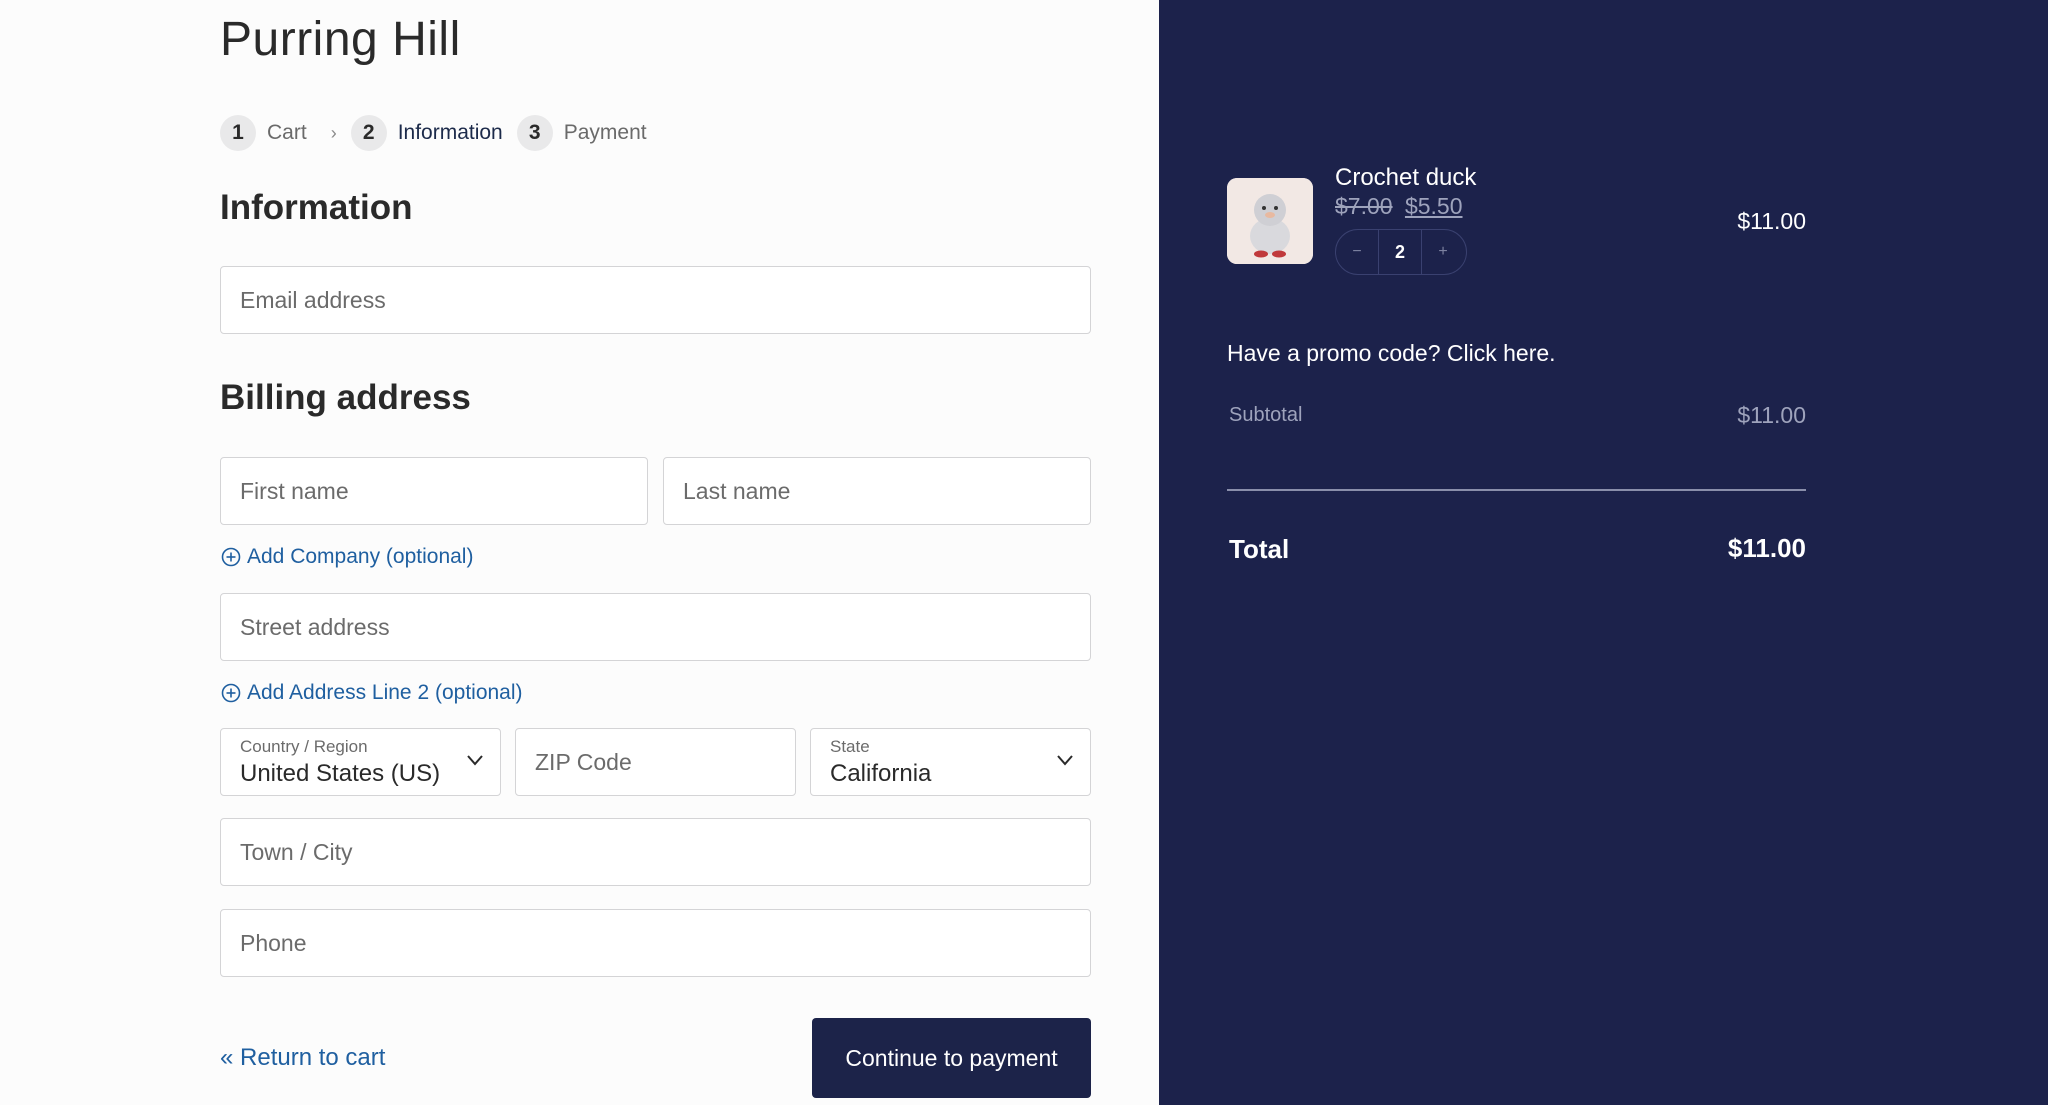  What do you see at coordinates (1266, 415) in the screenshot?
I see `subtotal-label: Subtotal` at bounding box center [1266, 415].